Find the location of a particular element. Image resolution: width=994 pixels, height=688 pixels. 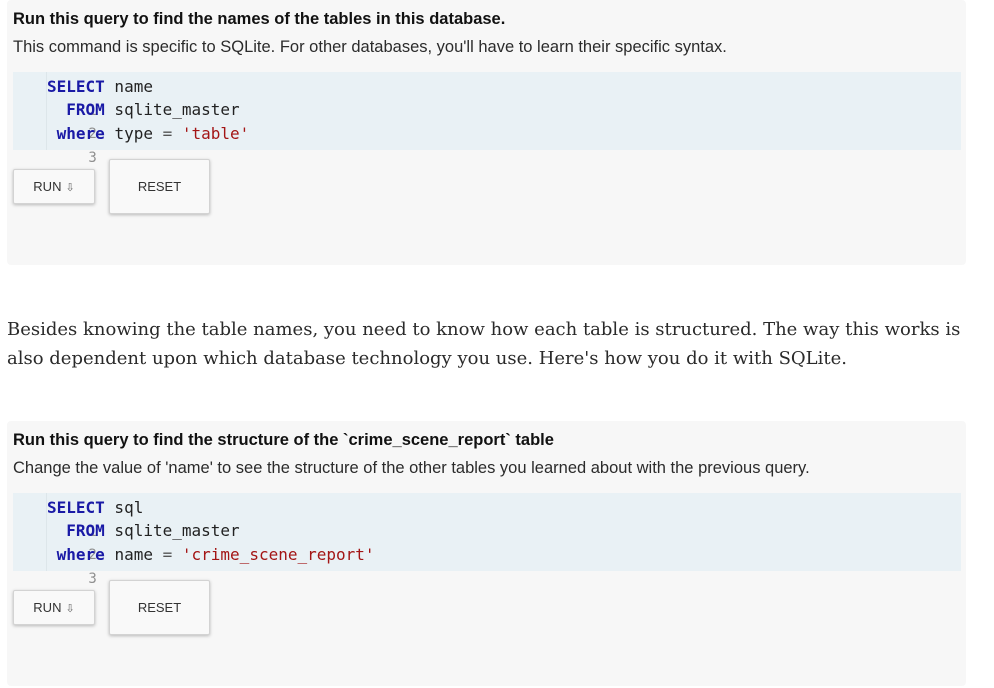

code-line: 1 SELECT name is located at coordinates (83, 97).